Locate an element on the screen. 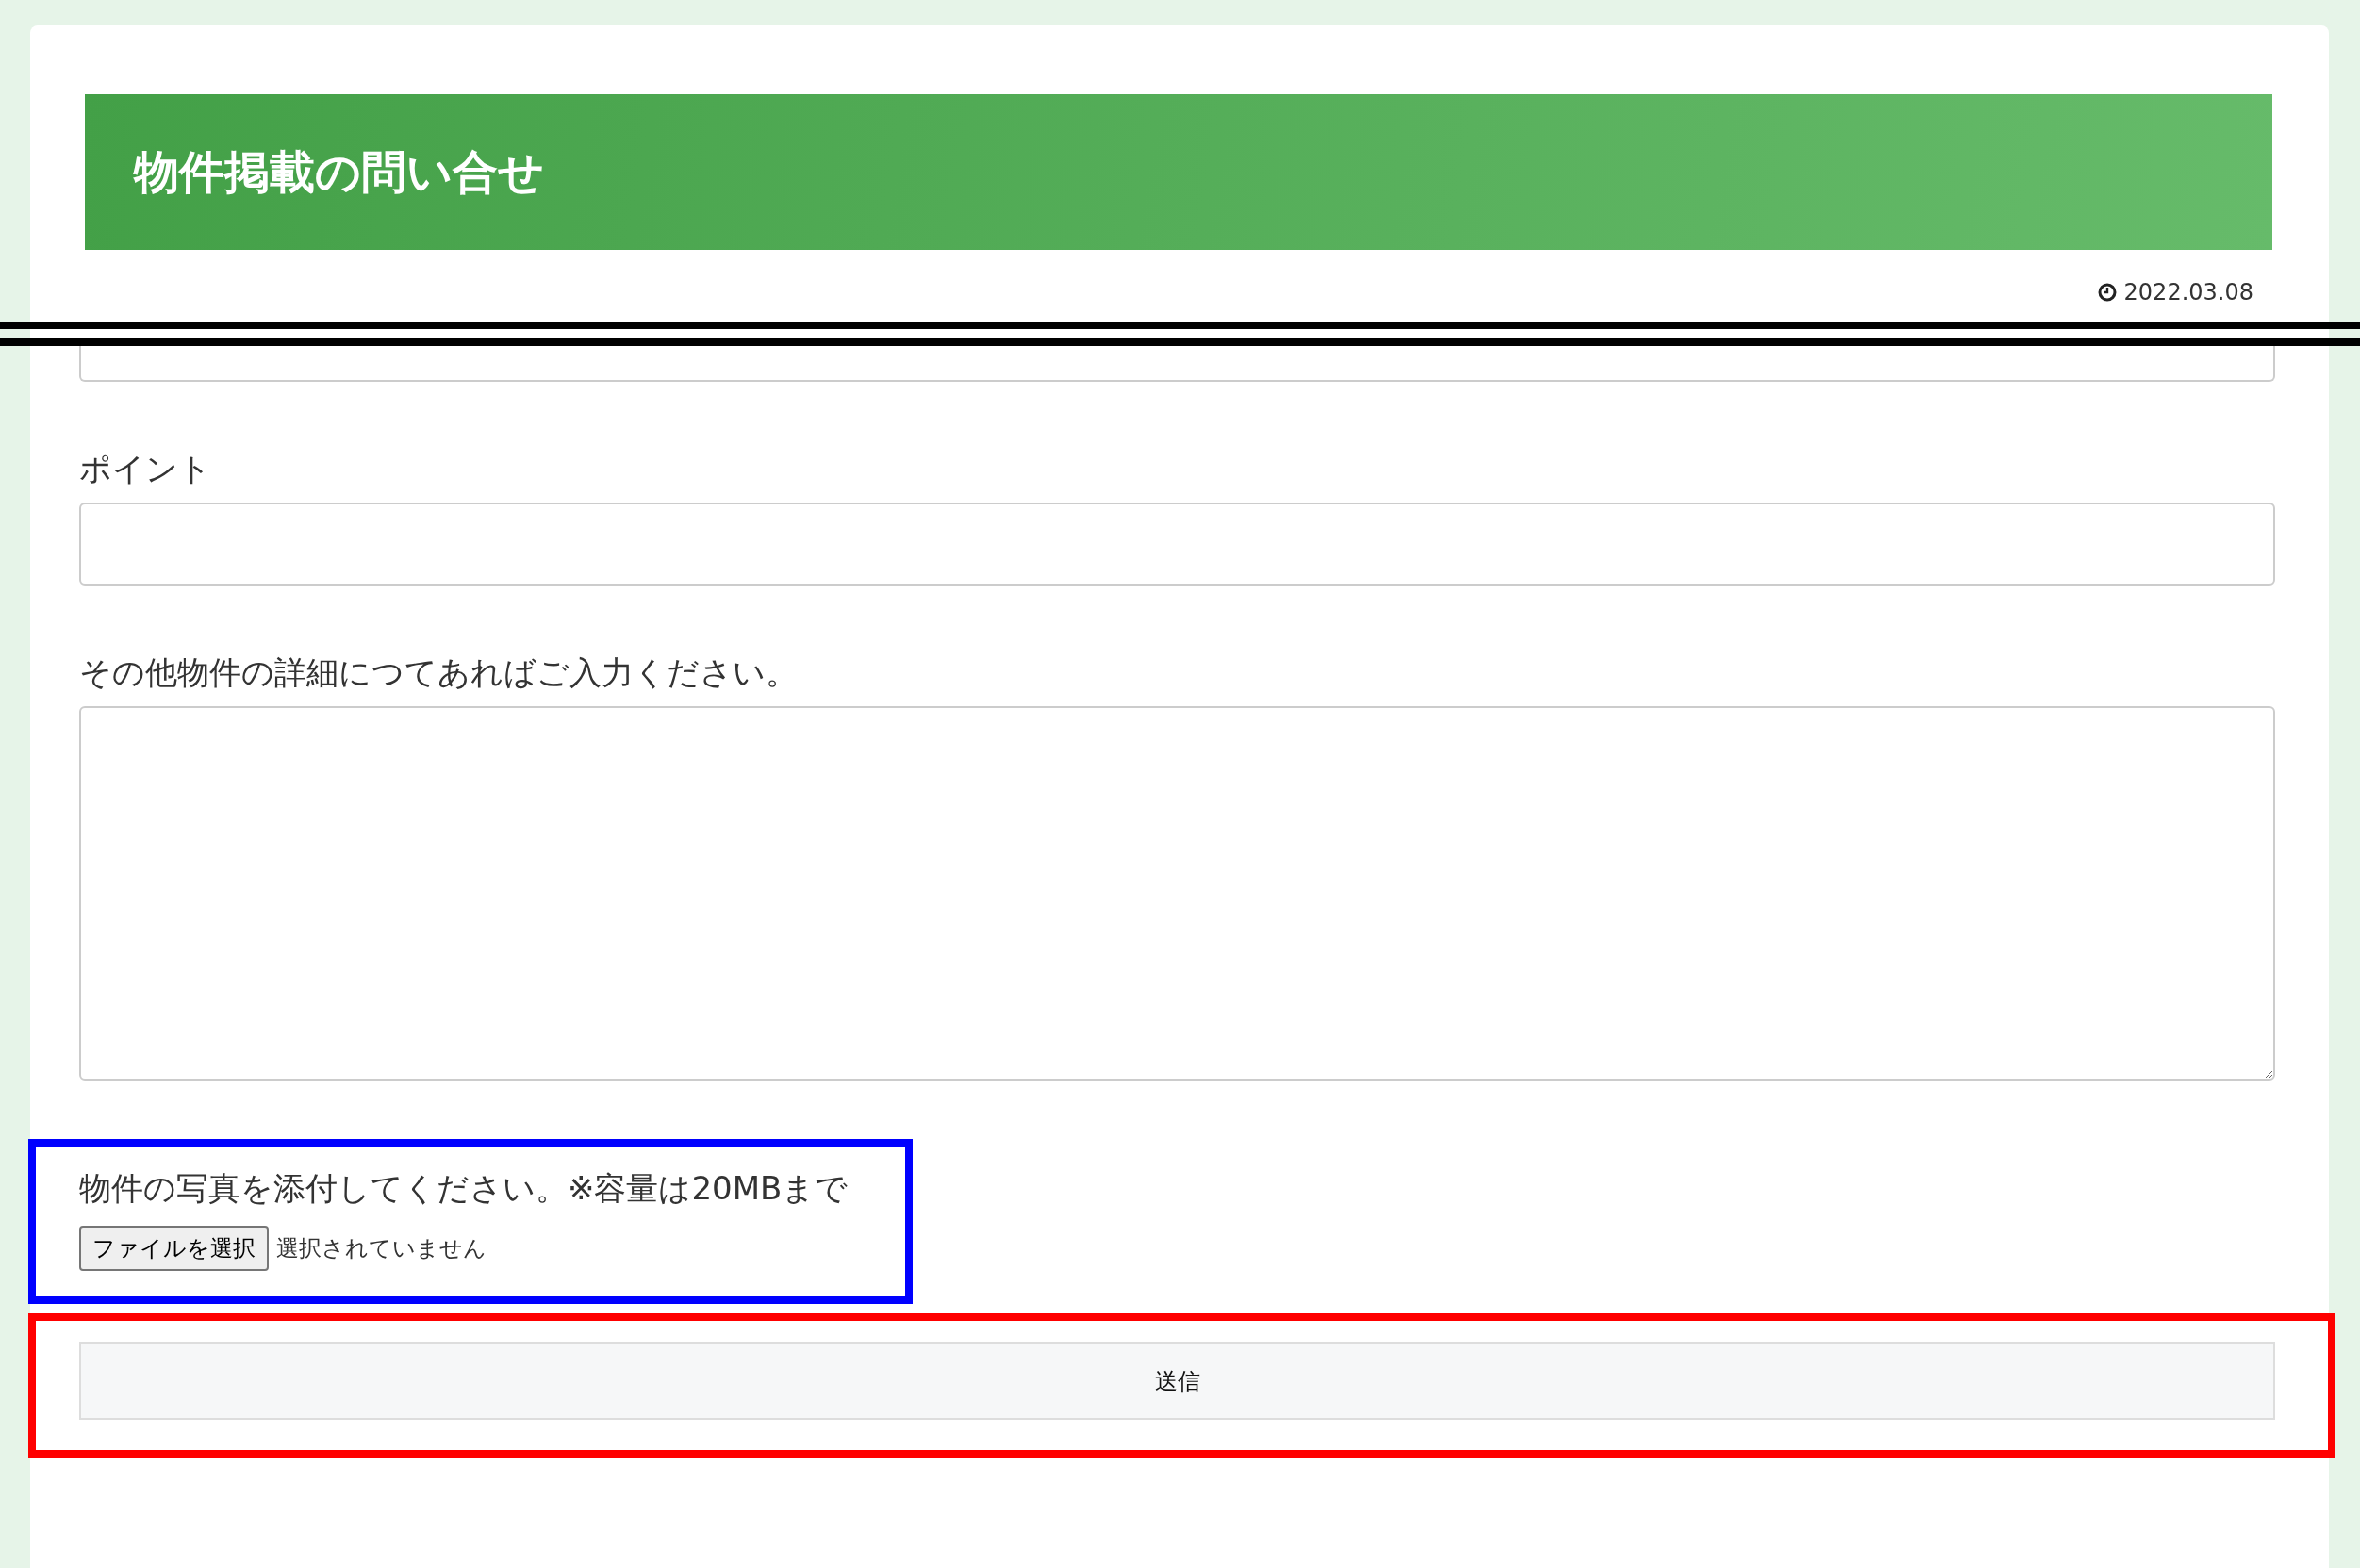 This screenshot has width=2360, height=1568. submit-button: 送信 is located at coordinates (1177, 1381).